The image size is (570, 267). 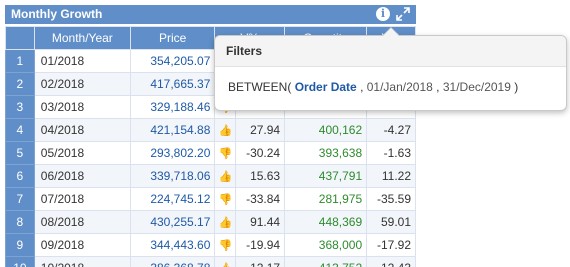 I want to click on month-cell: 05/2018, so click(x=82, y=153).